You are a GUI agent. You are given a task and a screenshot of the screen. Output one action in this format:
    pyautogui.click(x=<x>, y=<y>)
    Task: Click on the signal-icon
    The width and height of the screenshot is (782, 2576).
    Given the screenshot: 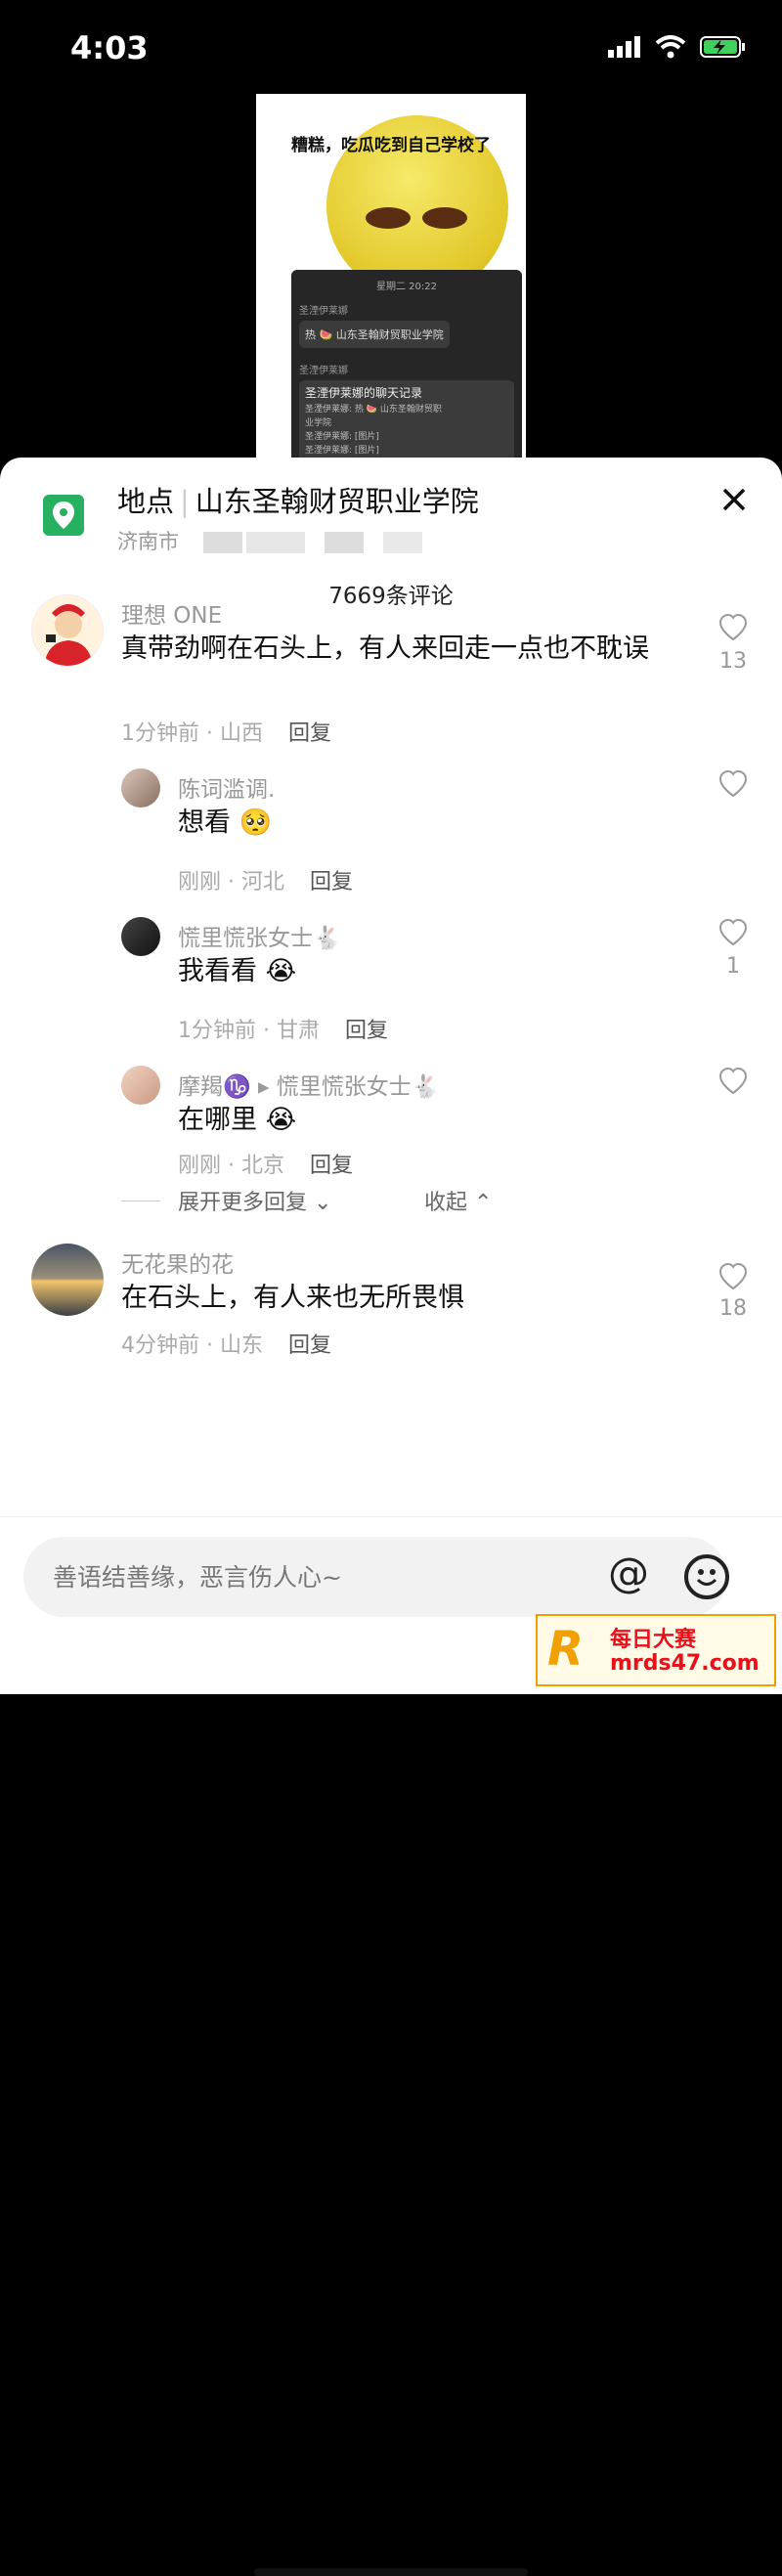 What is the action you would take?
    pyautogui.click(x=624, y=47)
    